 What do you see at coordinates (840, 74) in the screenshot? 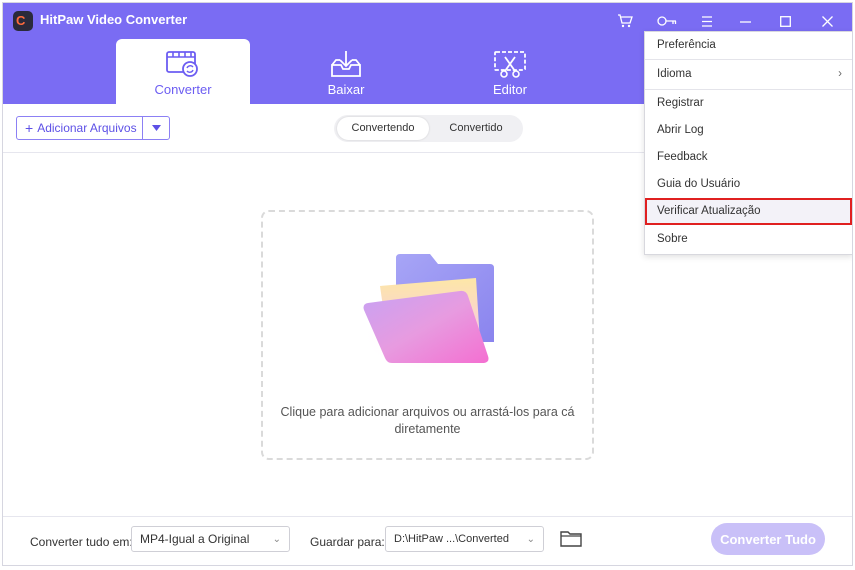
I see `chevron-right-icon: ›` at bounding box center [840, 74].